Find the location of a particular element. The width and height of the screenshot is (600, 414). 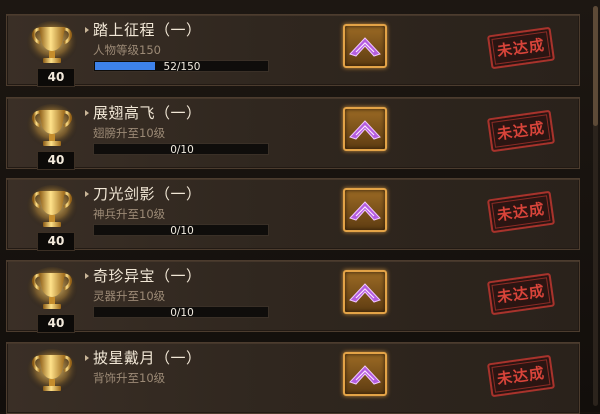

scrollbar-thumb is located at coordinates (595, 66).